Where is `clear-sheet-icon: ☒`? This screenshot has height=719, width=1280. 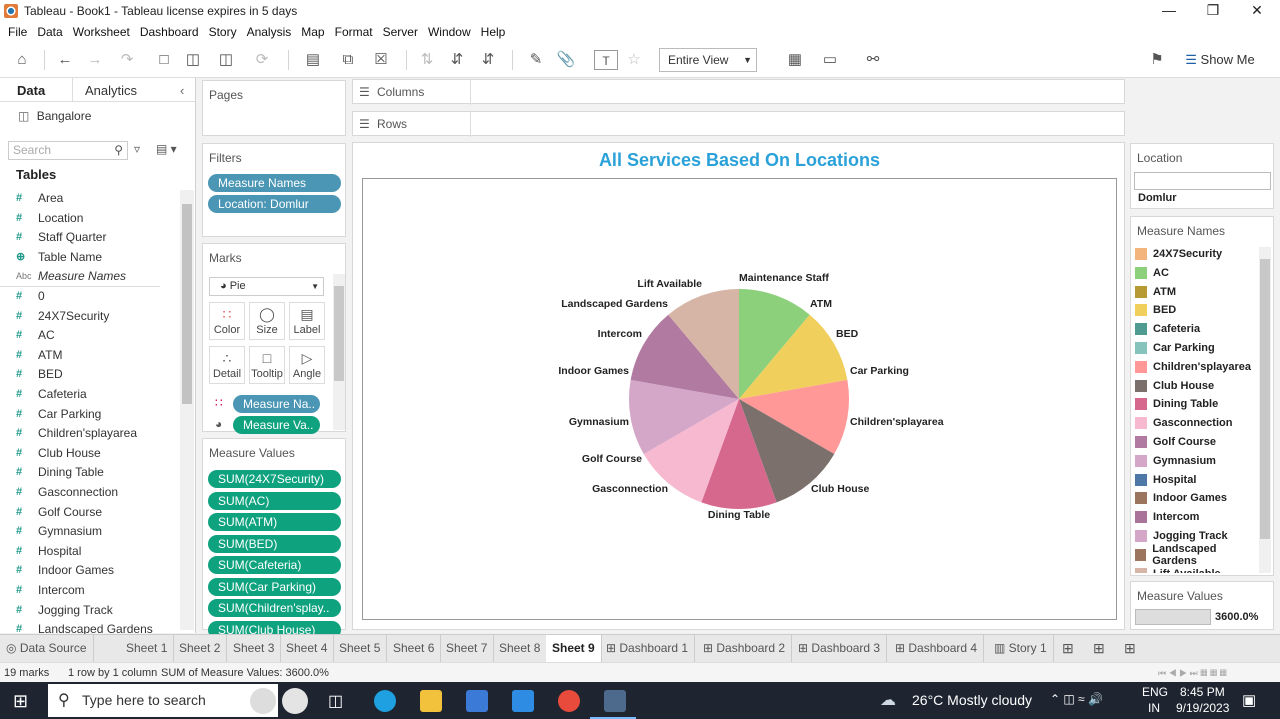
clear-sheet-icon: ☒ is located at coordinates (381, 60).